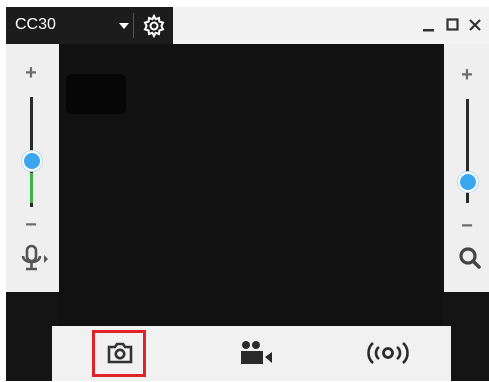 This screenshot has width=489, height=382. I want to click on zoom-button, so click(470, 258).